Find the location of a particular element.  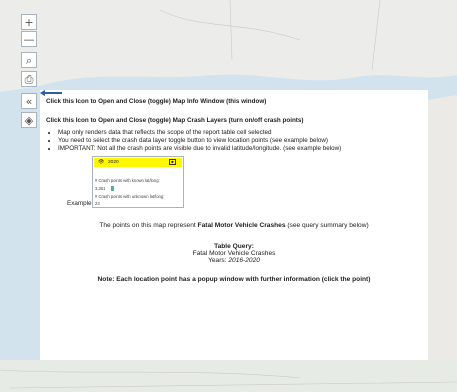

double-chevron-left-icon: « is located at coordinates (29, 101).